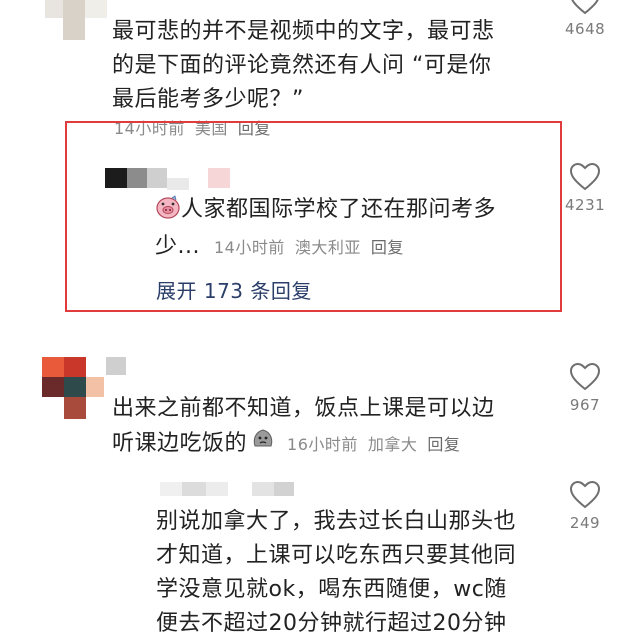  I want to click on comment-location: 澳大利亚, so click(327, 247).